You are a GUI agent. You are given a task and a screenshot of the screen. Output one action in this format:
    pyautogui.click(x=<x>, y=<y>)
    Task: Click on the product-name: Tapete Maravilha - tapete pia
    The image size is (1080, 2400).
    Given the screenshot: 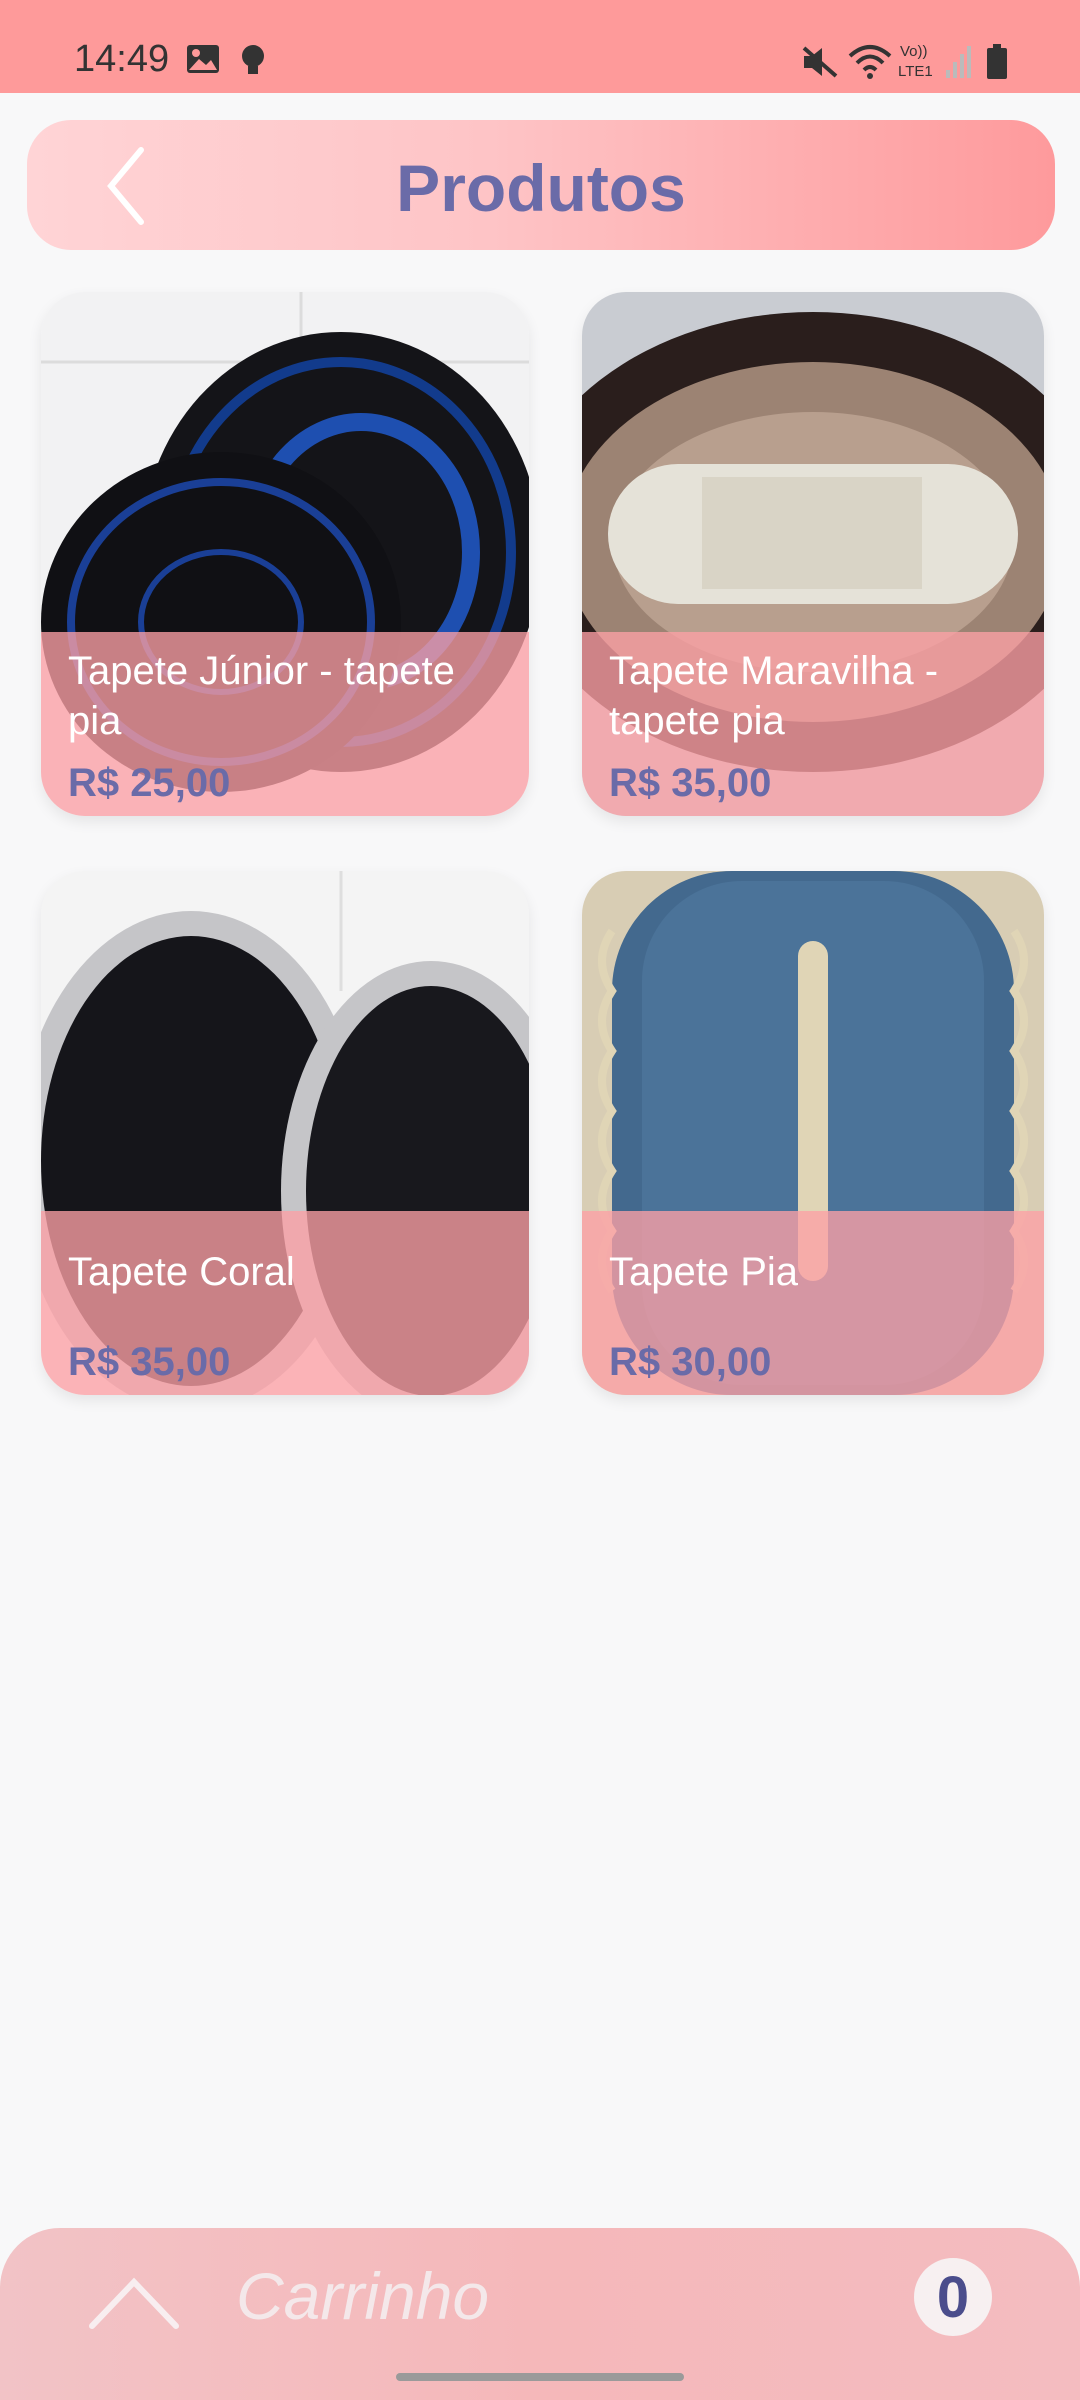 What is the action you would take?
    pyautogui.click(x=774, y=696)
    